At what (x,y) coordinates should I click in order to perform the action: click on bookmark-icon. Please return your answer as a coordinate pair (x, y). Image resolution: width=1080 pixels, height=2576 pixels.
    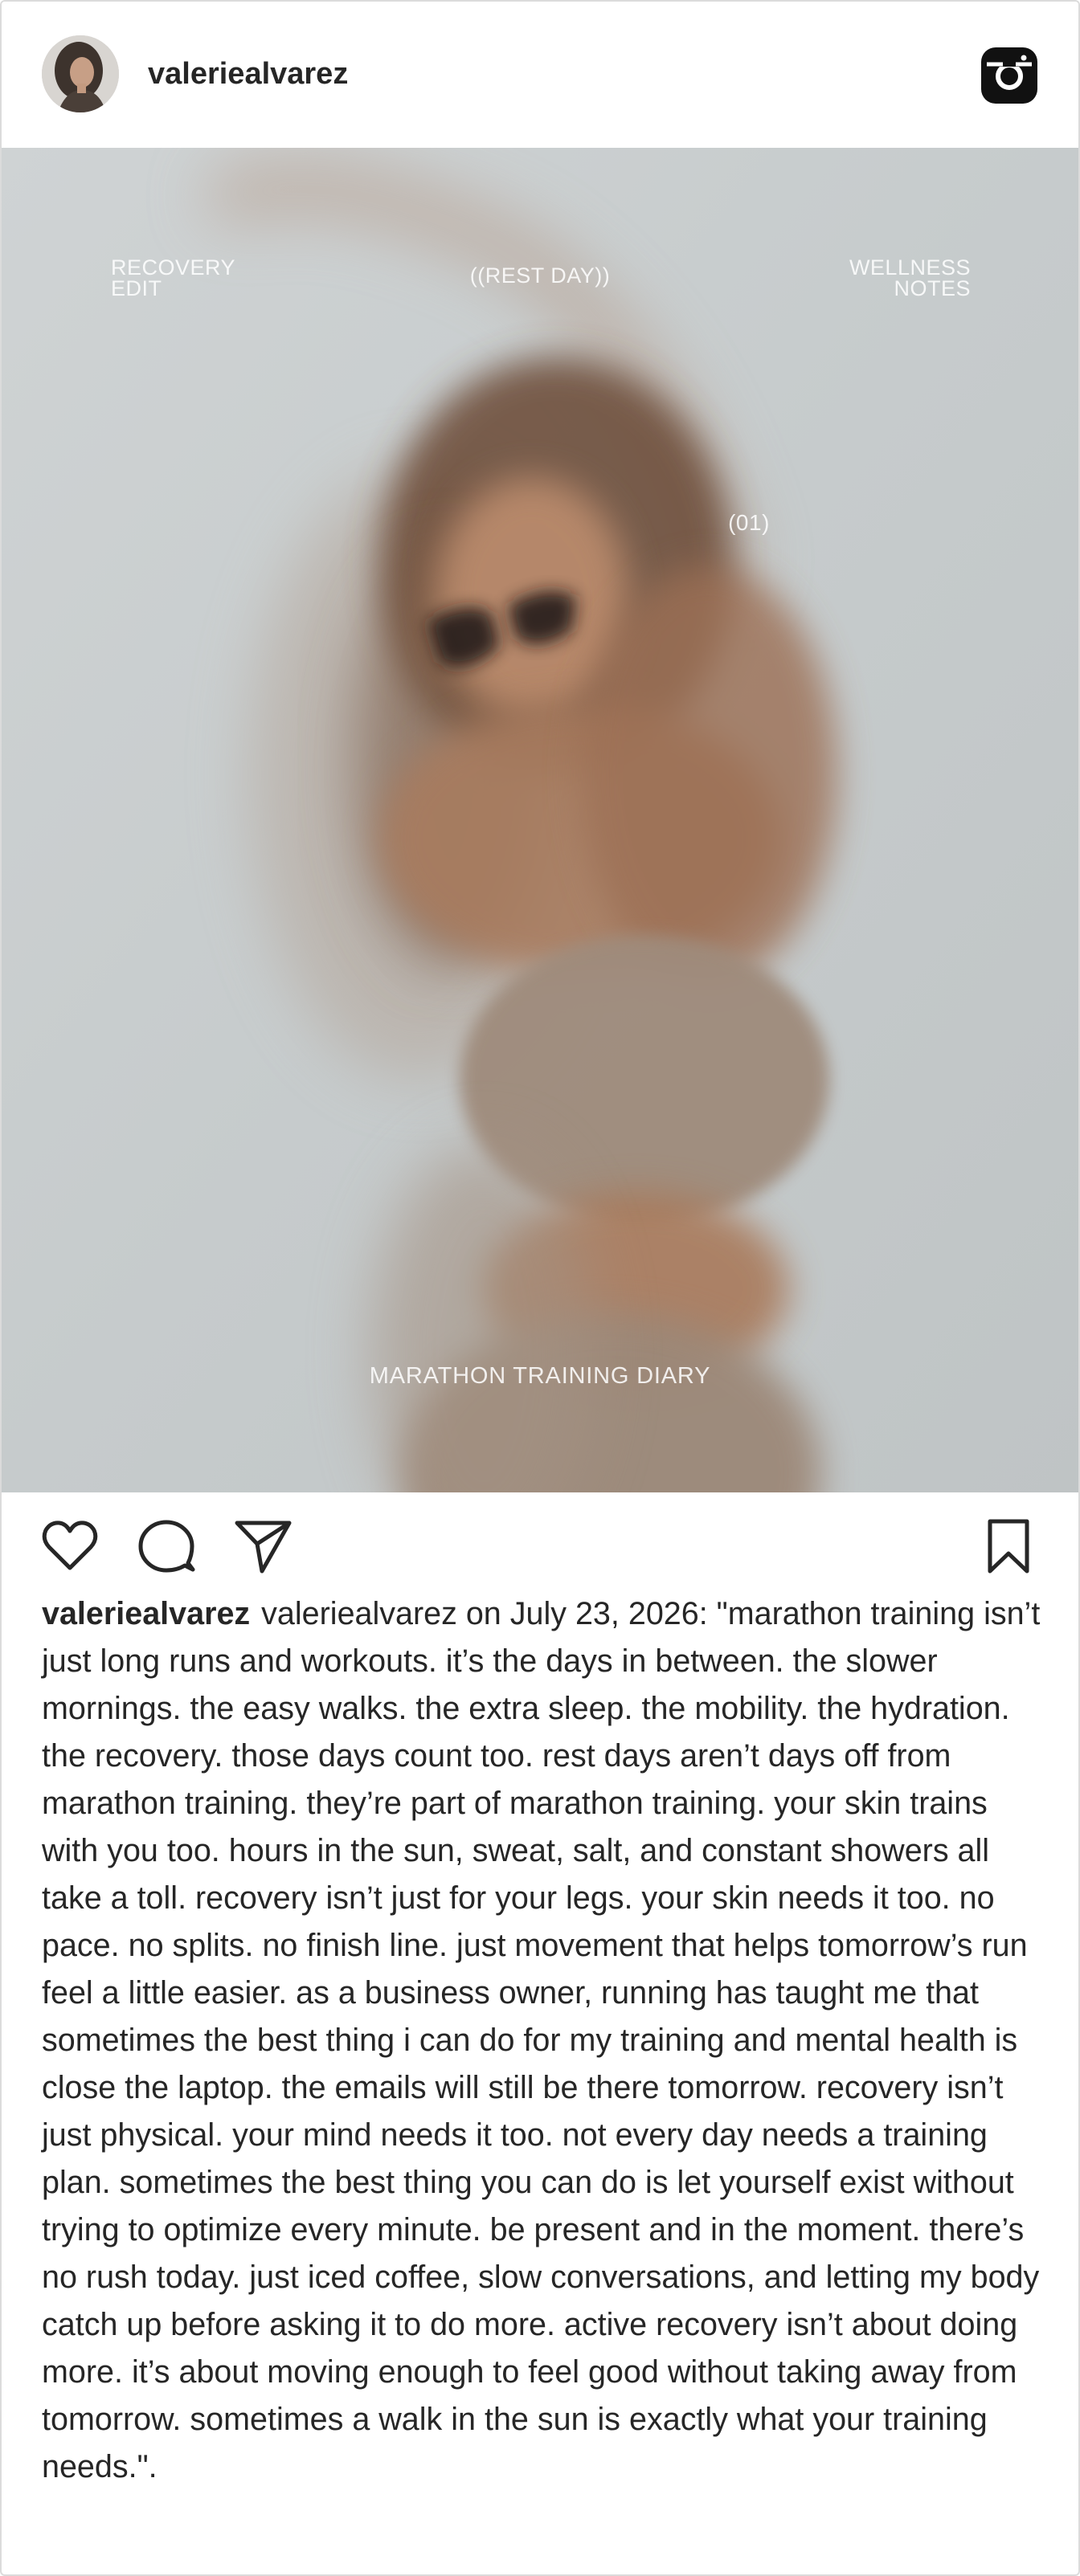
    Looking at the image, I should click on (1009, 1546).